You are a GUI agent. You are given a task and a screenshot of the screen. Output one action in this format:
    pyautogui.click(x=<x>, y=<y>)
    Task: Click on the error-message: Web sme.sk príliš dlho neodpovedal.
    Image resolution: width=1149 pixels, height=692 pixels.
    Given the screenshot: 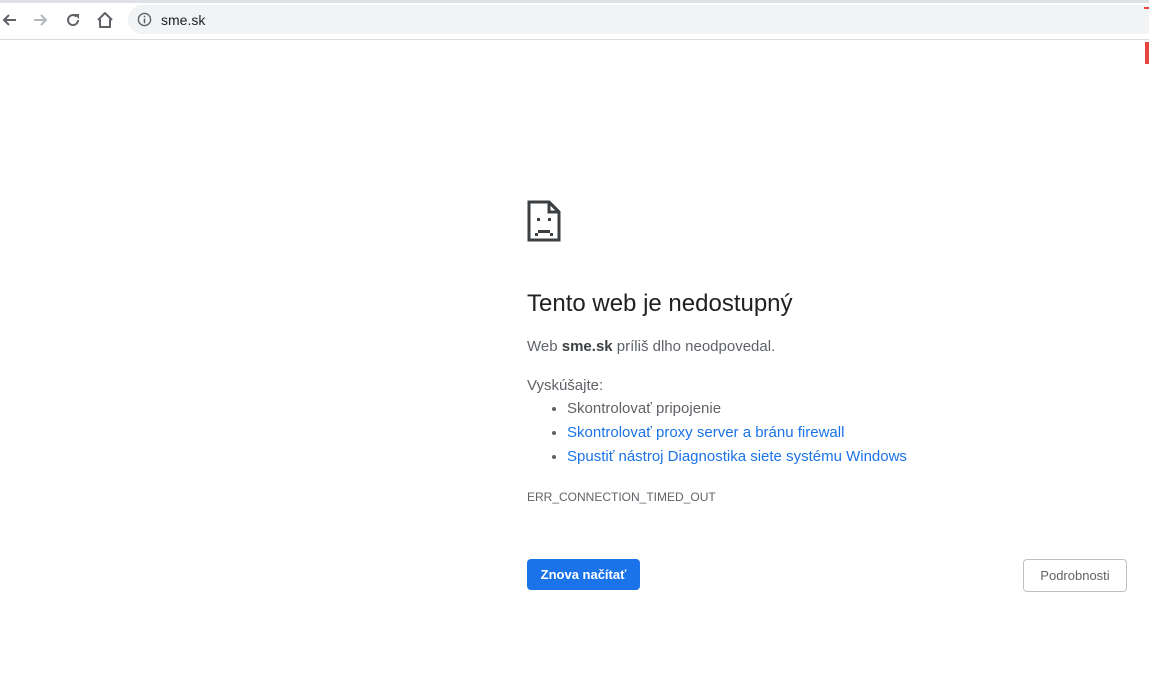 What is the action you would take?
    pyautogui.click(x=651, y=346)
    